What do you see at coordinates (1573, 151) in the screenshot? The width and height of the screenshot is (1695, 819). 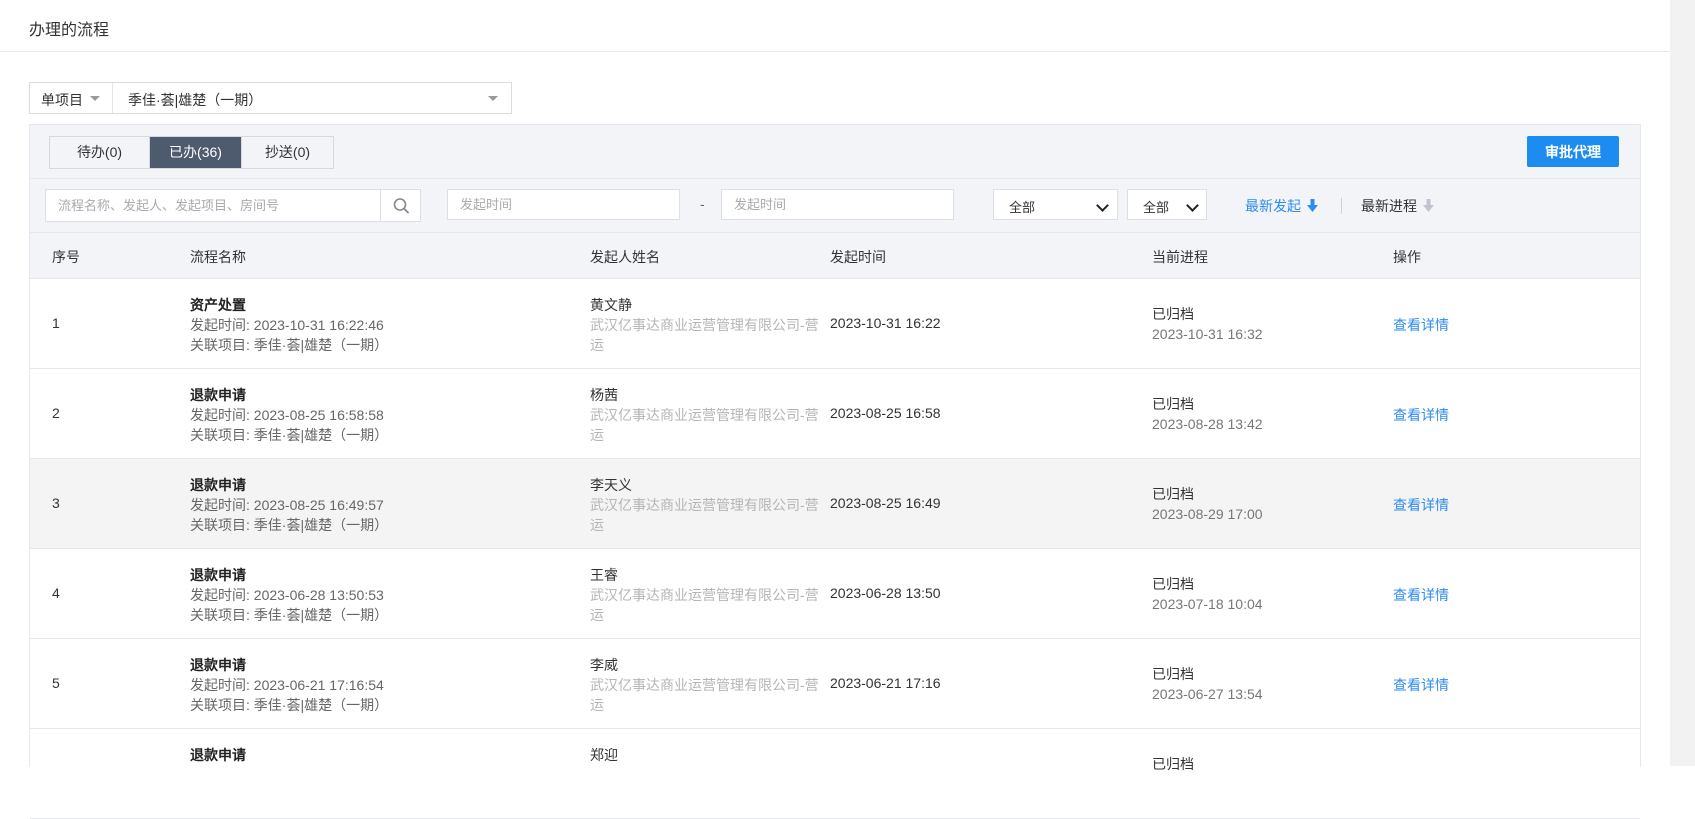 I see `approval-agent-button: 审批代理` at bounding box center [1573, 151].